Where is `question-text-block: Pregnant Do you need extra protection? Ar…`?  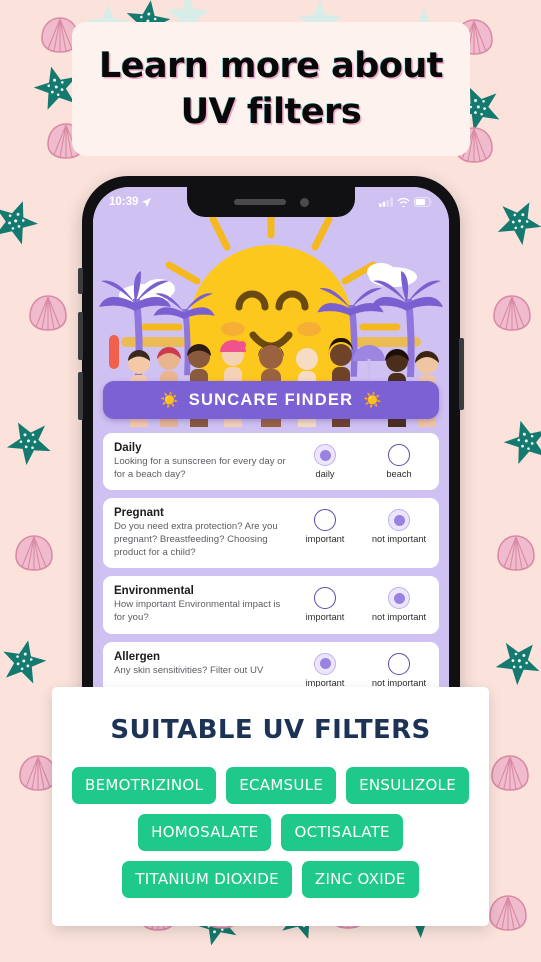
question-text-block: Pregnant Do you need extra protection? Ar… is located at coordinates (200, 533).